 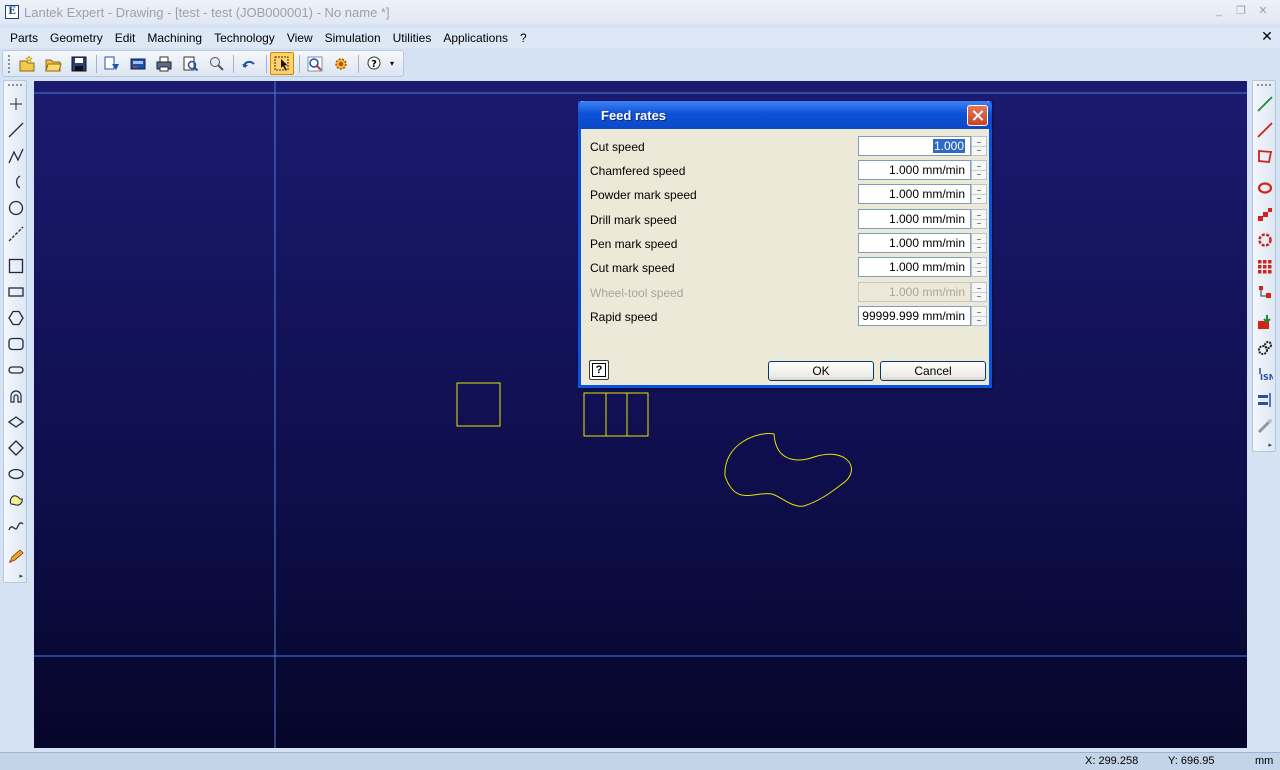 What do you see at coordinates (523, 38) in the screenshot?
I see `menu-help: ?` at bounding box center [523, 38].